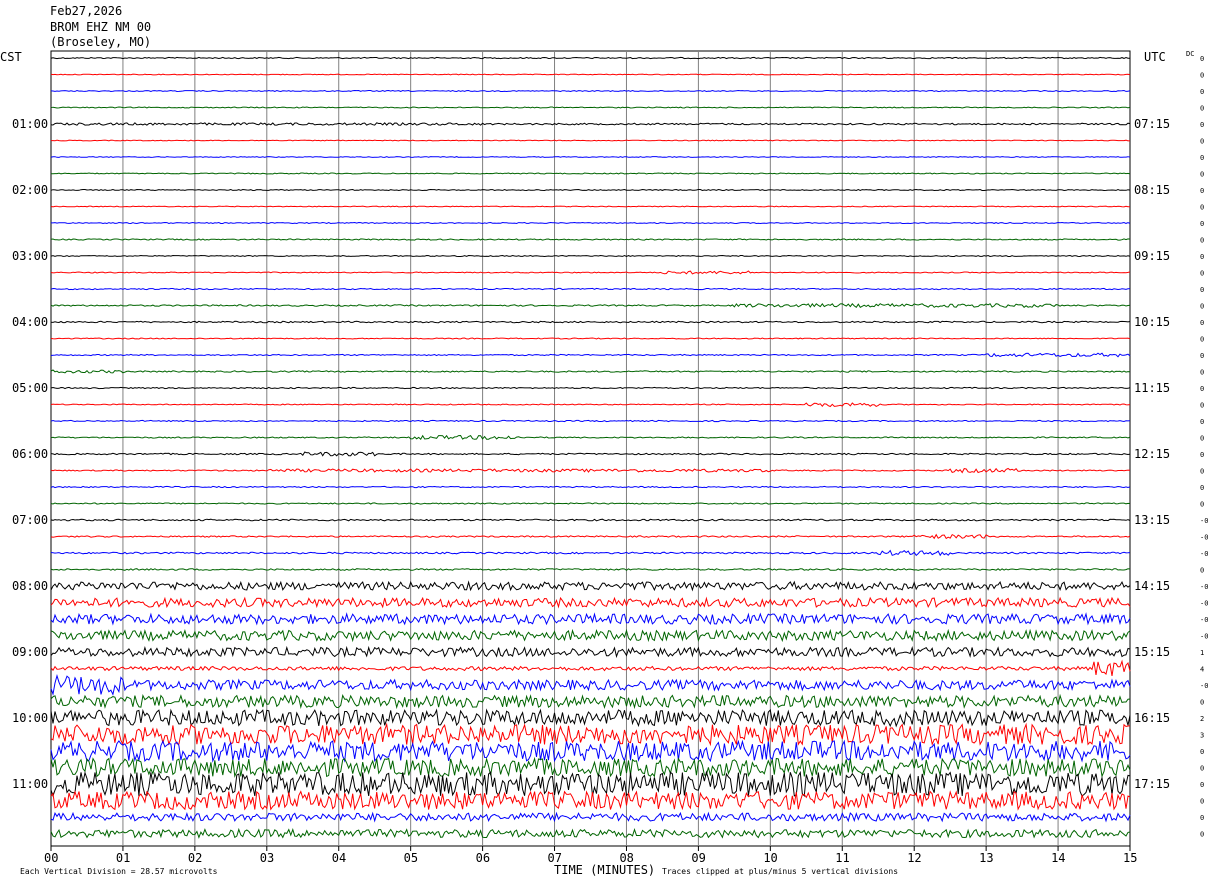  I want to click on x-tick-label: 11, so click(842, 858).